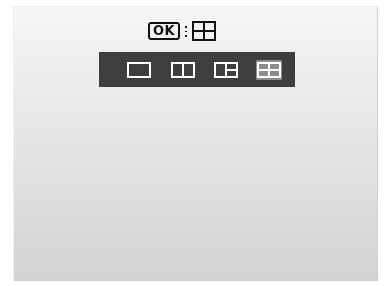 This screenshot has width=388, height=286. I want to click on layout-selector-bar, so click(197, 69).